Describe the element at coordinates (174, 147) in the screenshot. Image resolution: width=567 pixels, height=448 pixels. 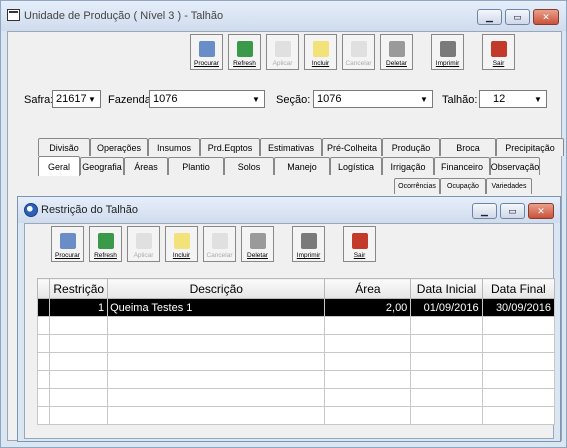
I see `tab-insumos: Insumos` at that location.